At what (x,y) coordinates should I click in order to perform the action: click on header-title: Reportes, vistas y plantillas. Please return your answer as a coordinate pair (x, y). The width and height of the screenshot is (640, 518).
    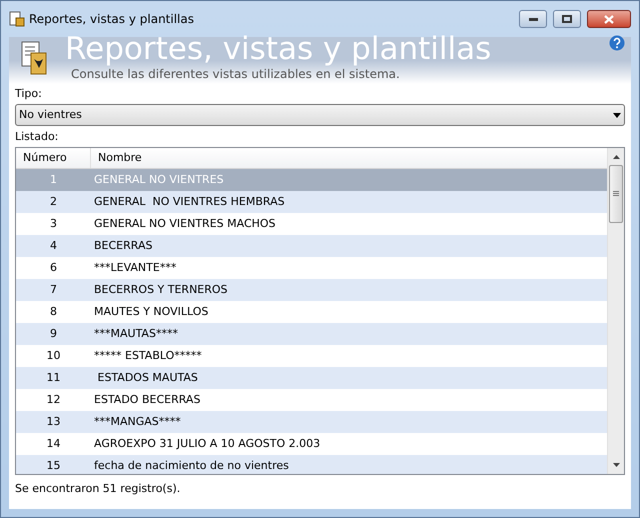
    Looking at the image, I should click on (278, 49).